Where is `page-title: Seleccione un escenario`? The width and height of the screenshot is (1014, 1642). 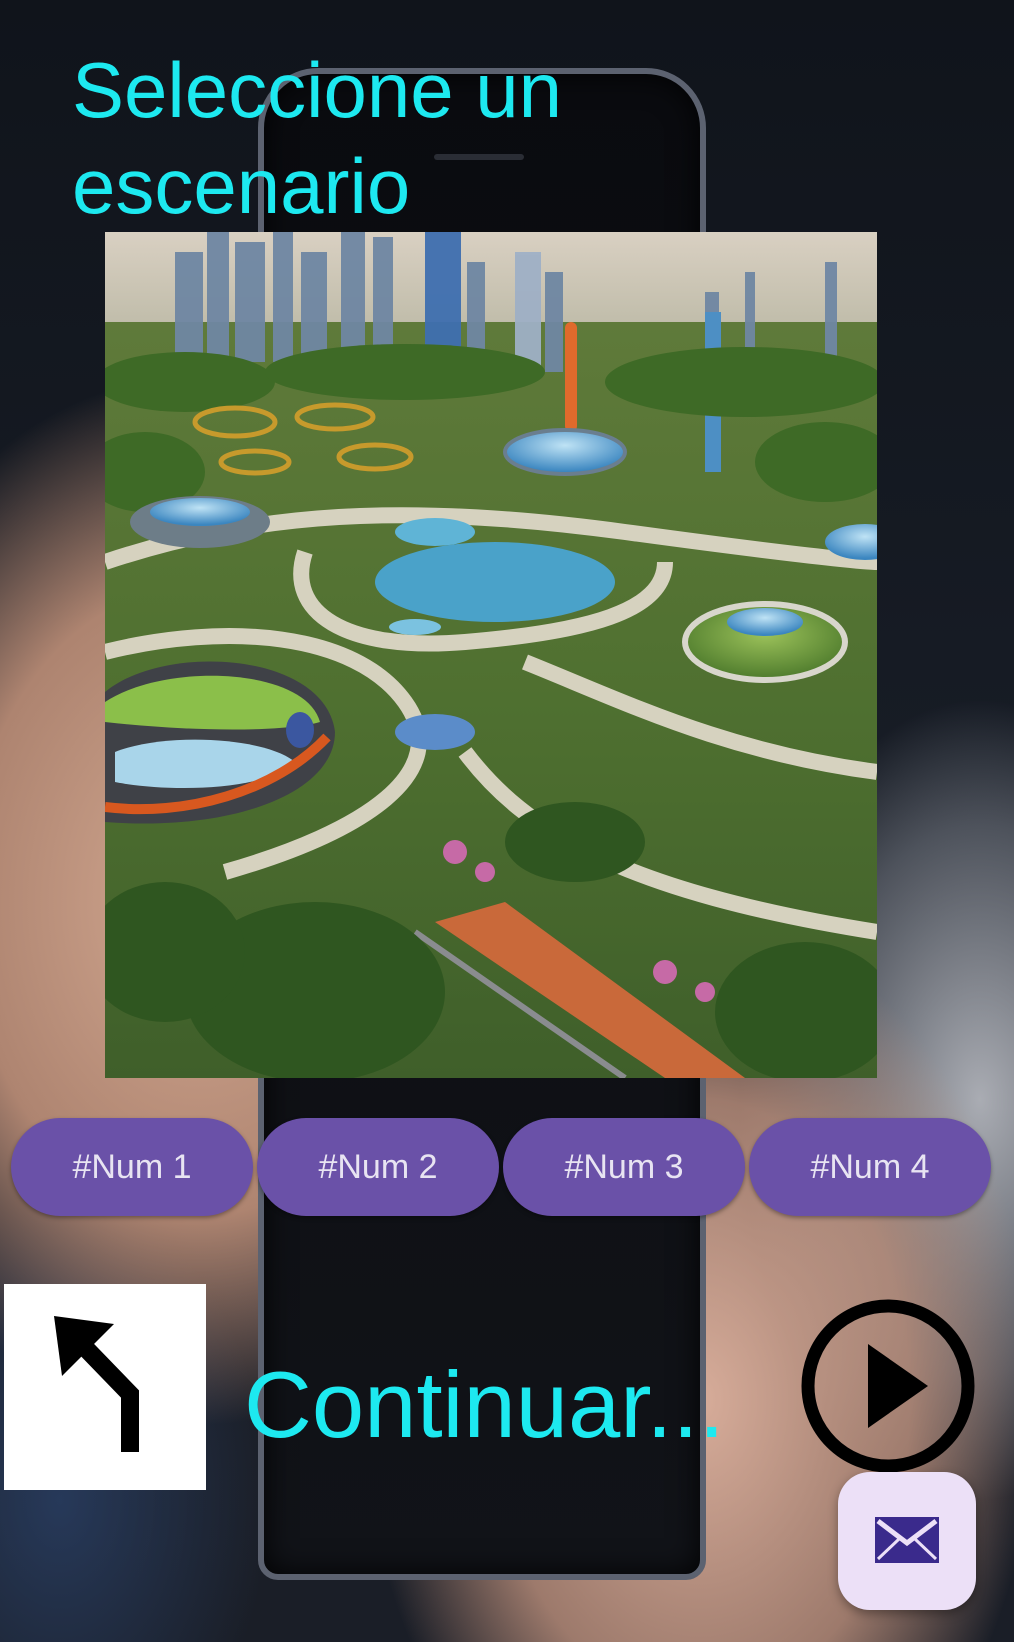 page-title: Seleccione un escenario is located at coordinates (317, 138).